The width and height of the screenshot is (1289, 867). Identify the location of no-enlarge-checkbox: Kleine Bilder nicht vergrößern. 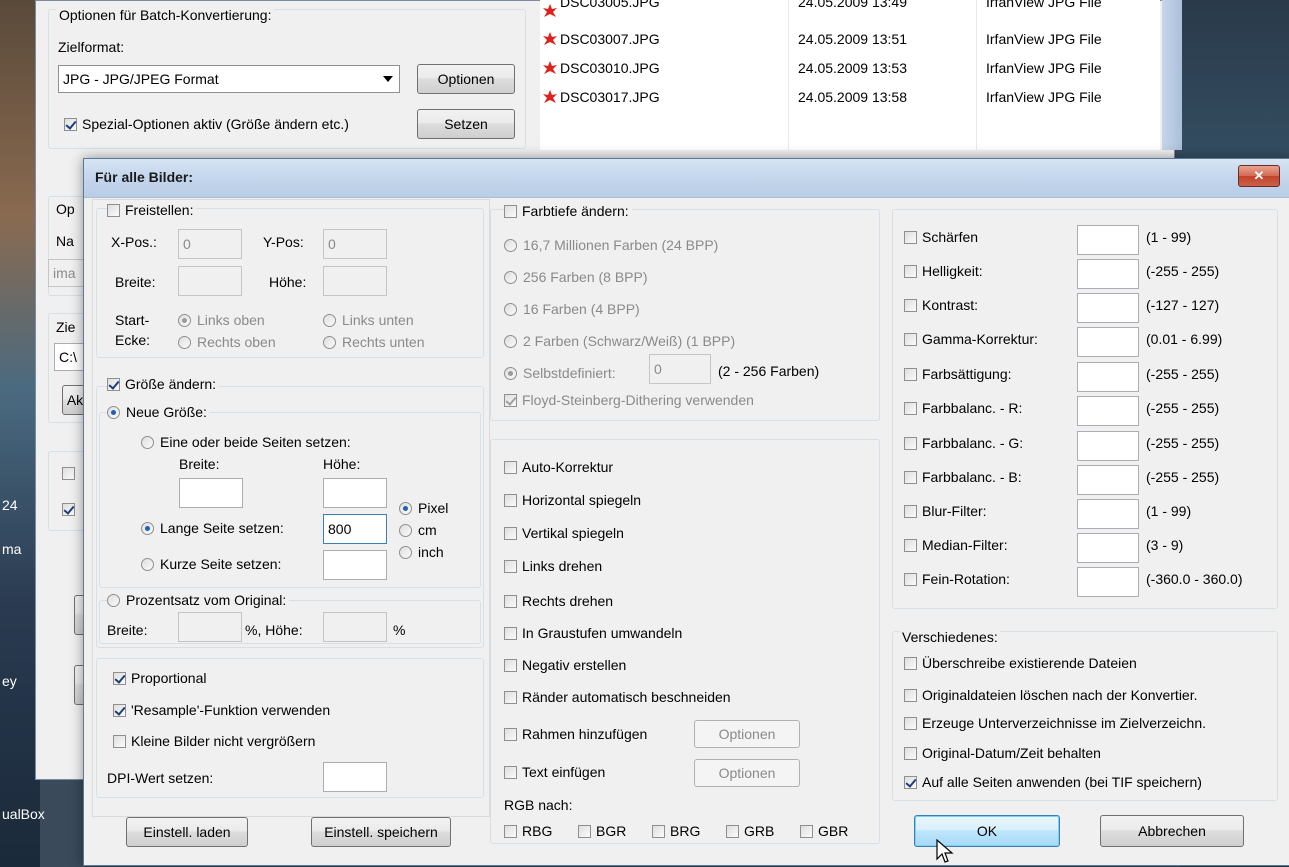
(214, 741).